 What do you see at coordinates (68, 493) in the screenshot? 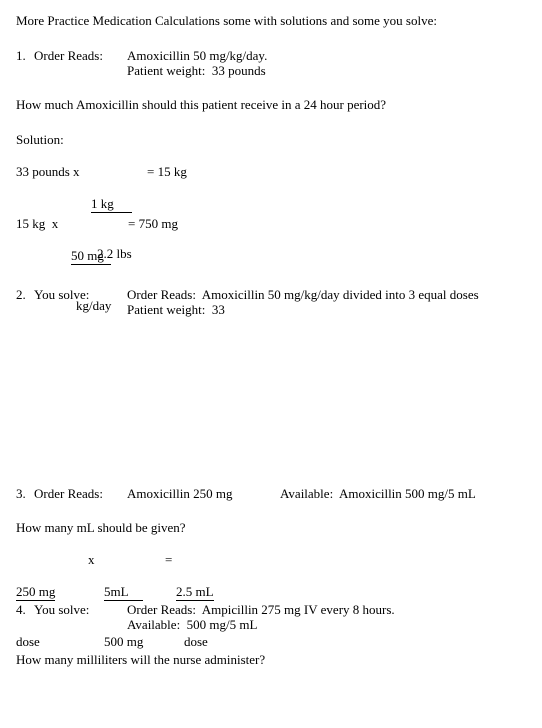
I see `problem-3-label: Order Reads:` at bounding box center [68, 493].